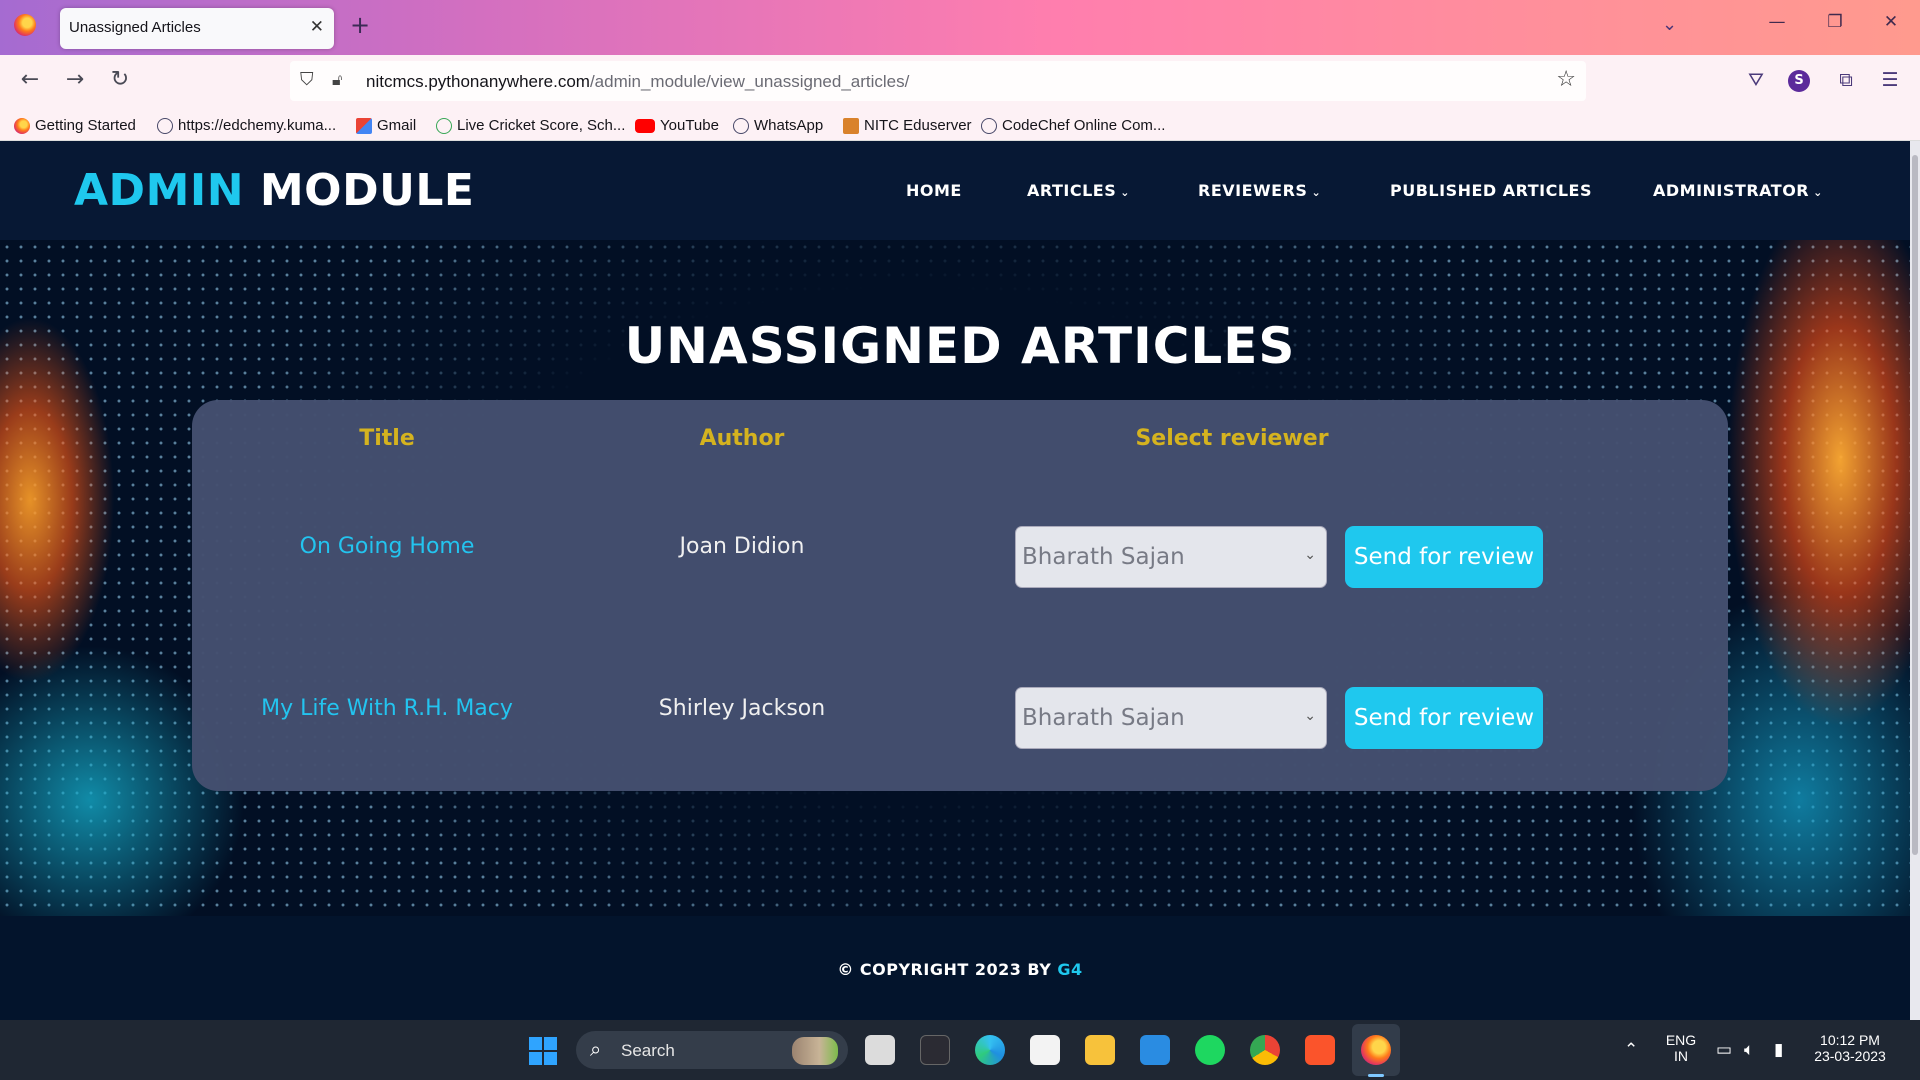  I want to click on cricbuzz-icon, so click(444, 125).